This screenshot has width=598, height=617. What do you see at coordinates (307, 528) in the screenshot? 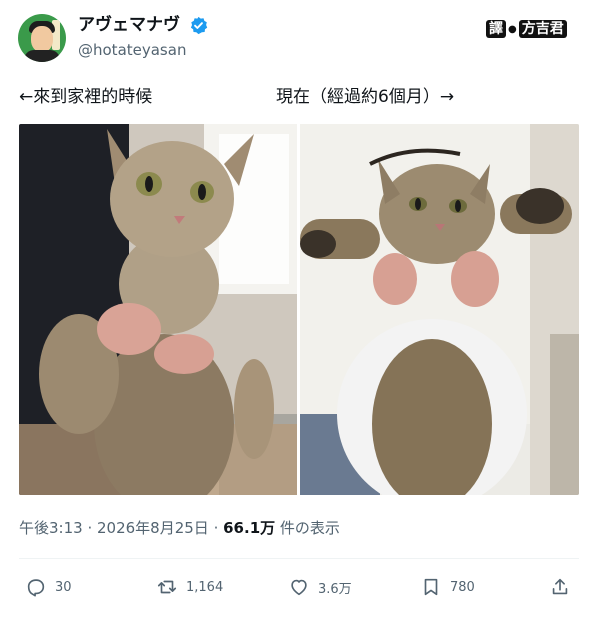
I see `views-label: 件の表示` at bounding box center [307, 528].